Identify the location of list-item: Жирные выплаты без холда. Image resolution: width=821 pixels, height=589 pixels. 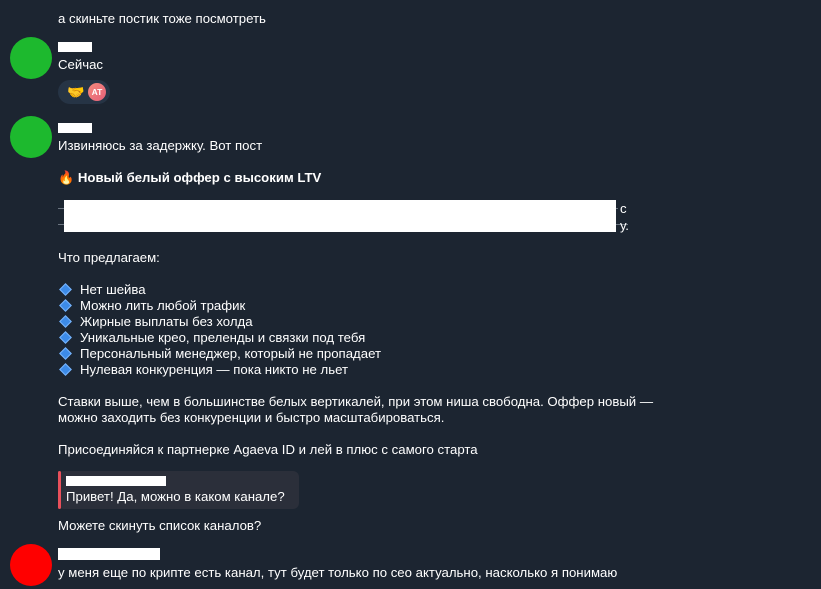
(283, 322).